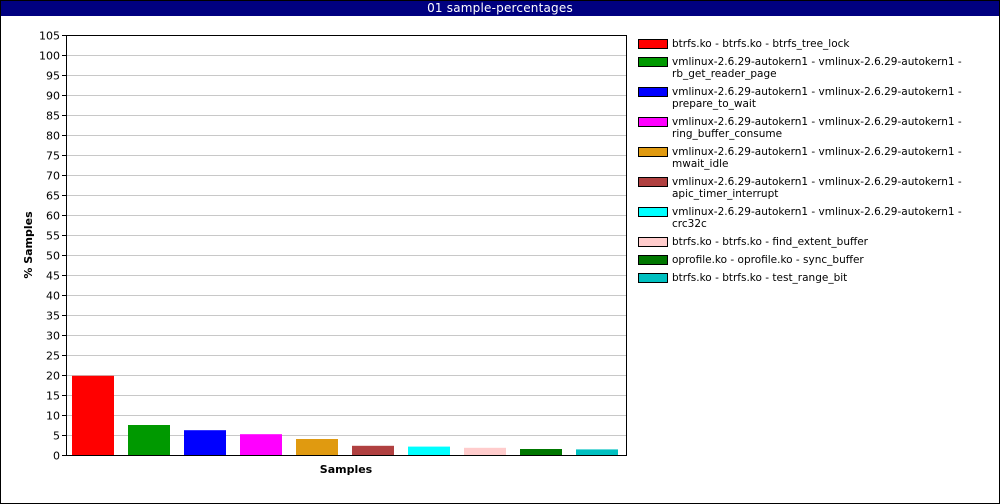  I want to click on y-tick-label: 45, so click(53, 276).